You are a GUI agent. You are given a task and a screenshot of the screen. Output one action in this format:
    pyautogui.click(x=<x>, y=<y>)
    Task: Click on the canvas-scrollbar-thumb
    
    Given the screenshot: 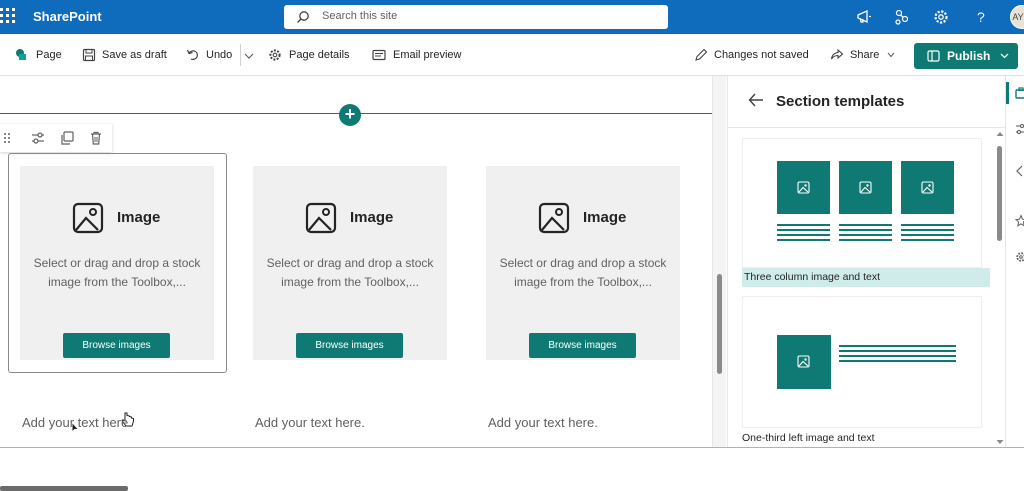 What is the action you would take?
    pyautogui.click(x=719, y=324)
    